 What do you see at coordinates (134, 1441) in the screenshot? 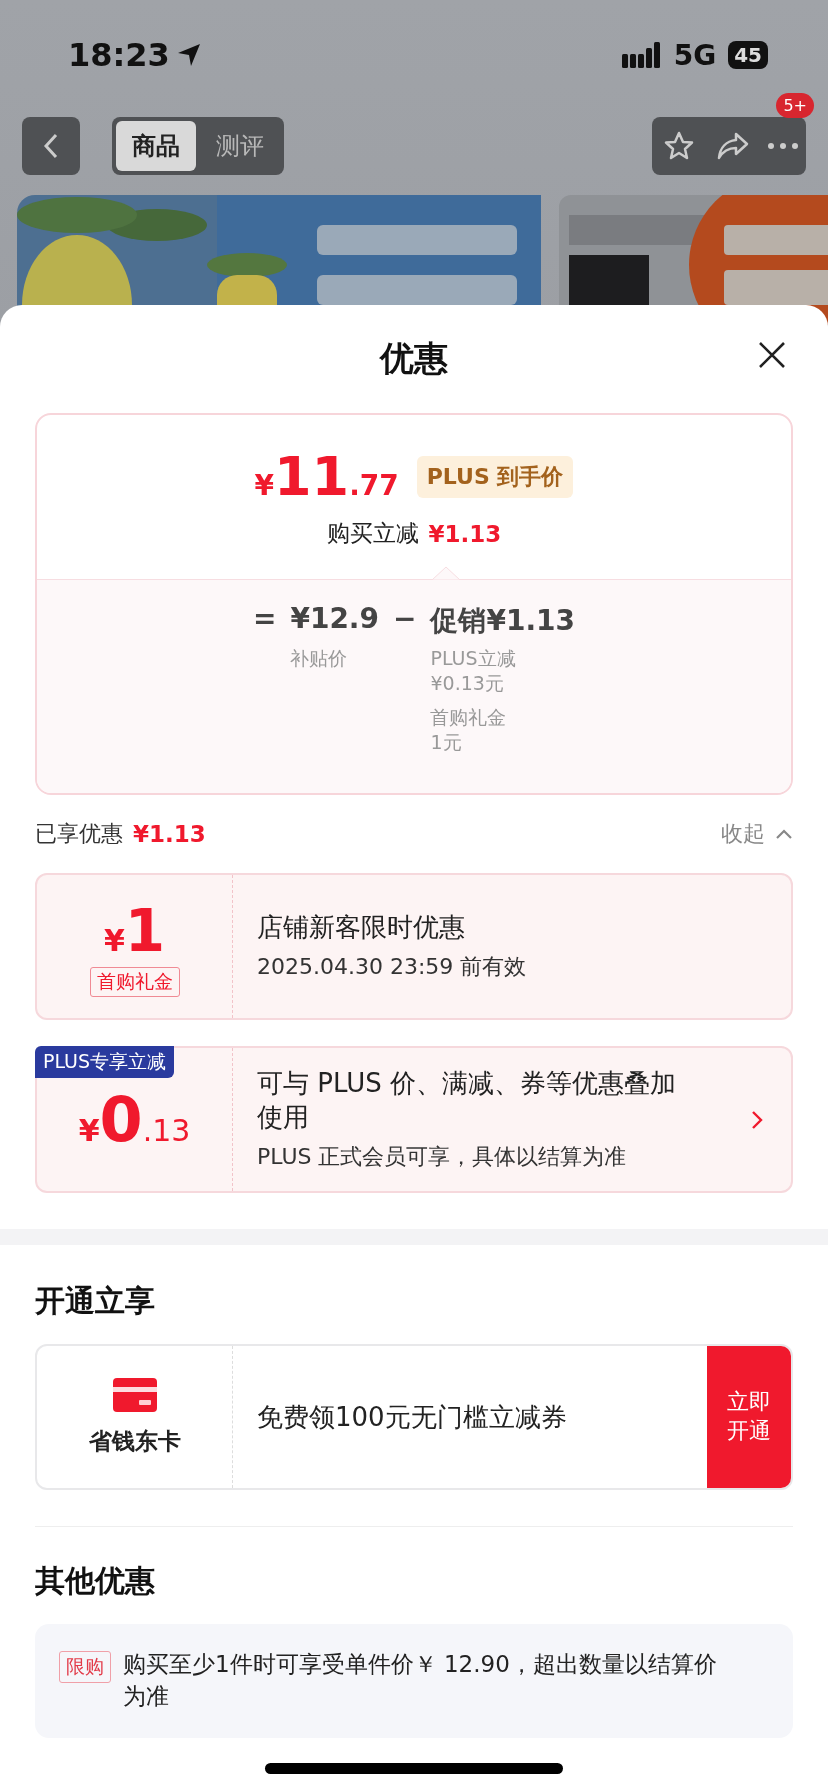
I see `card-name: 省钱东卡` at bounding box center [134, 1441].